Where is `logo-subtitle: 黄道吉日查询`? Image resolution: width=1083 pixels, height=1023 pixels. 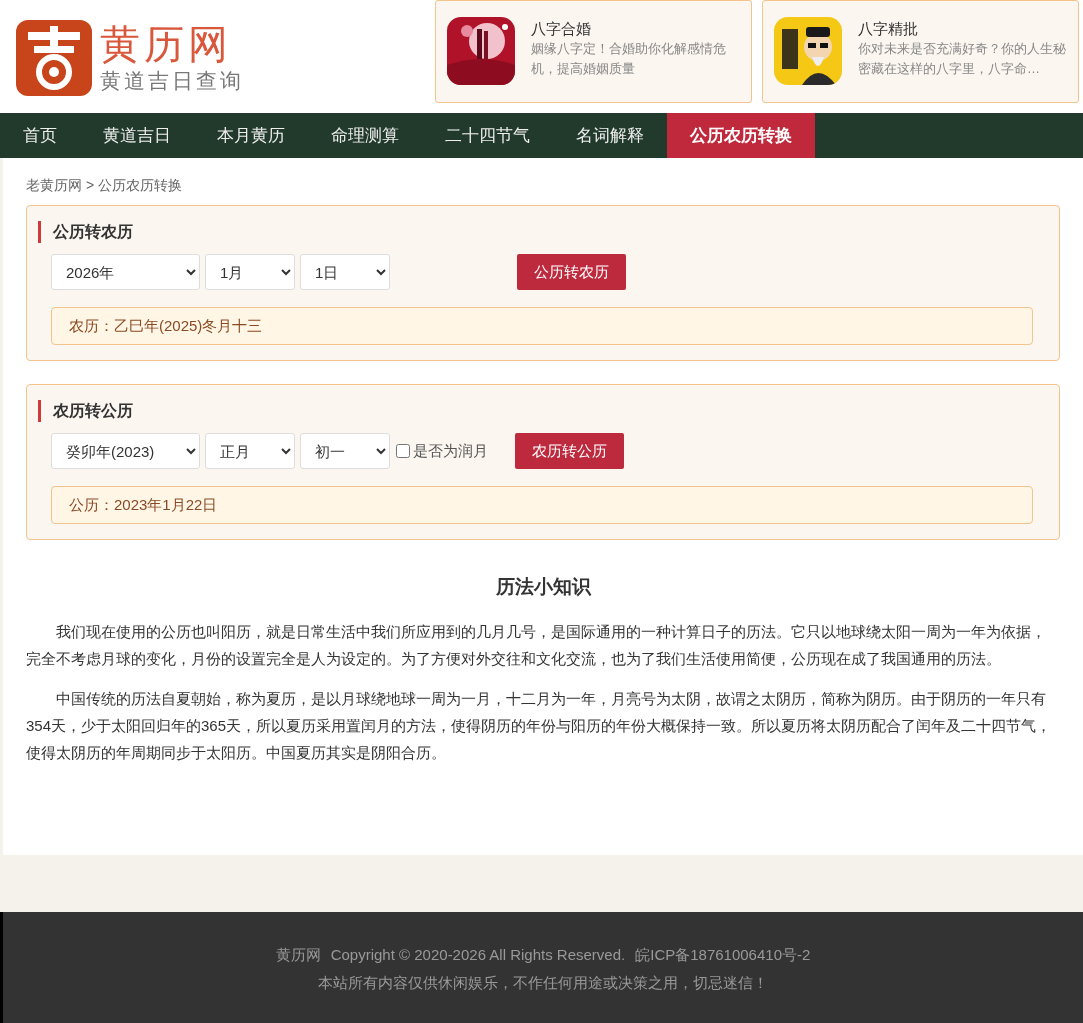
logo-subtitle: 黄道吉日查询 is located at coordinates (172, 81).